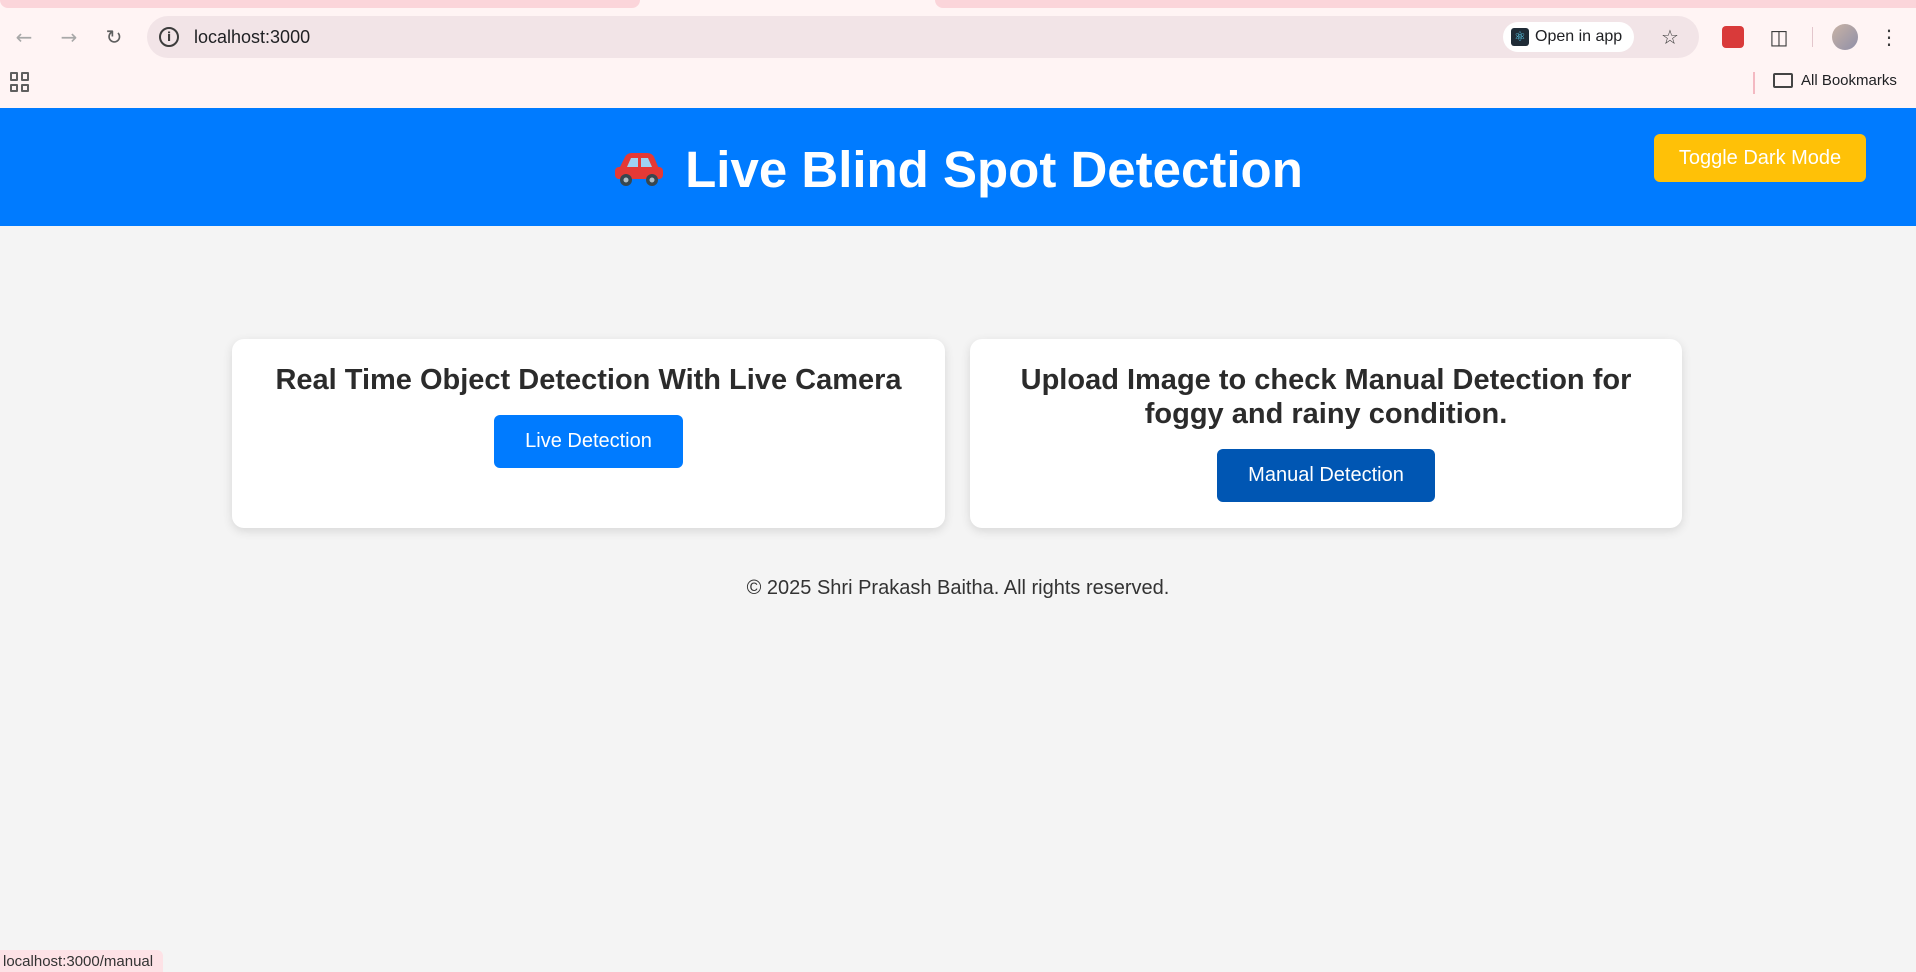 This screenshot has height=972, width=1916. Describe the element at coordinates (1520, 37) in the screenshot. I see `react-app-icon: ⚛` at that location.